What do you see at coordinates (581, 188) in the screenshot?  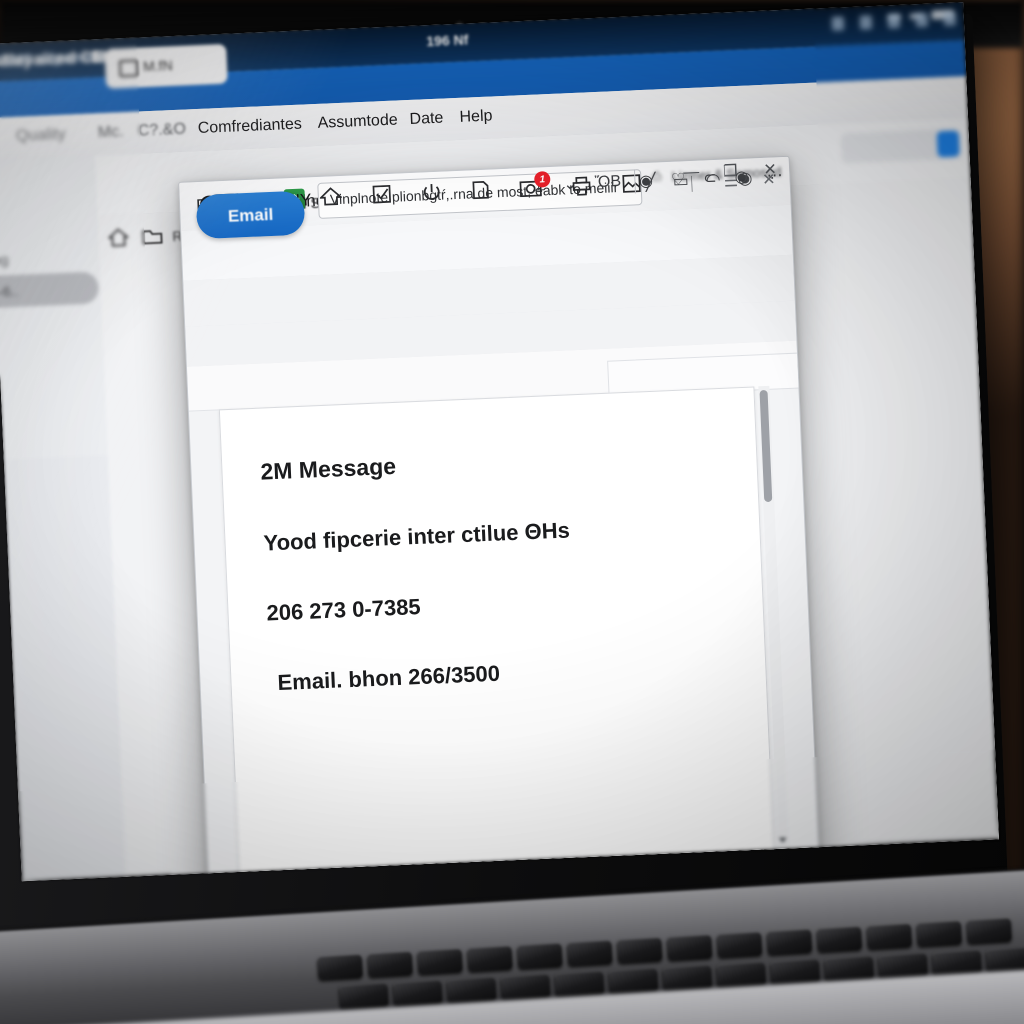 I see `print-icon` at bounding box center [581, 188].